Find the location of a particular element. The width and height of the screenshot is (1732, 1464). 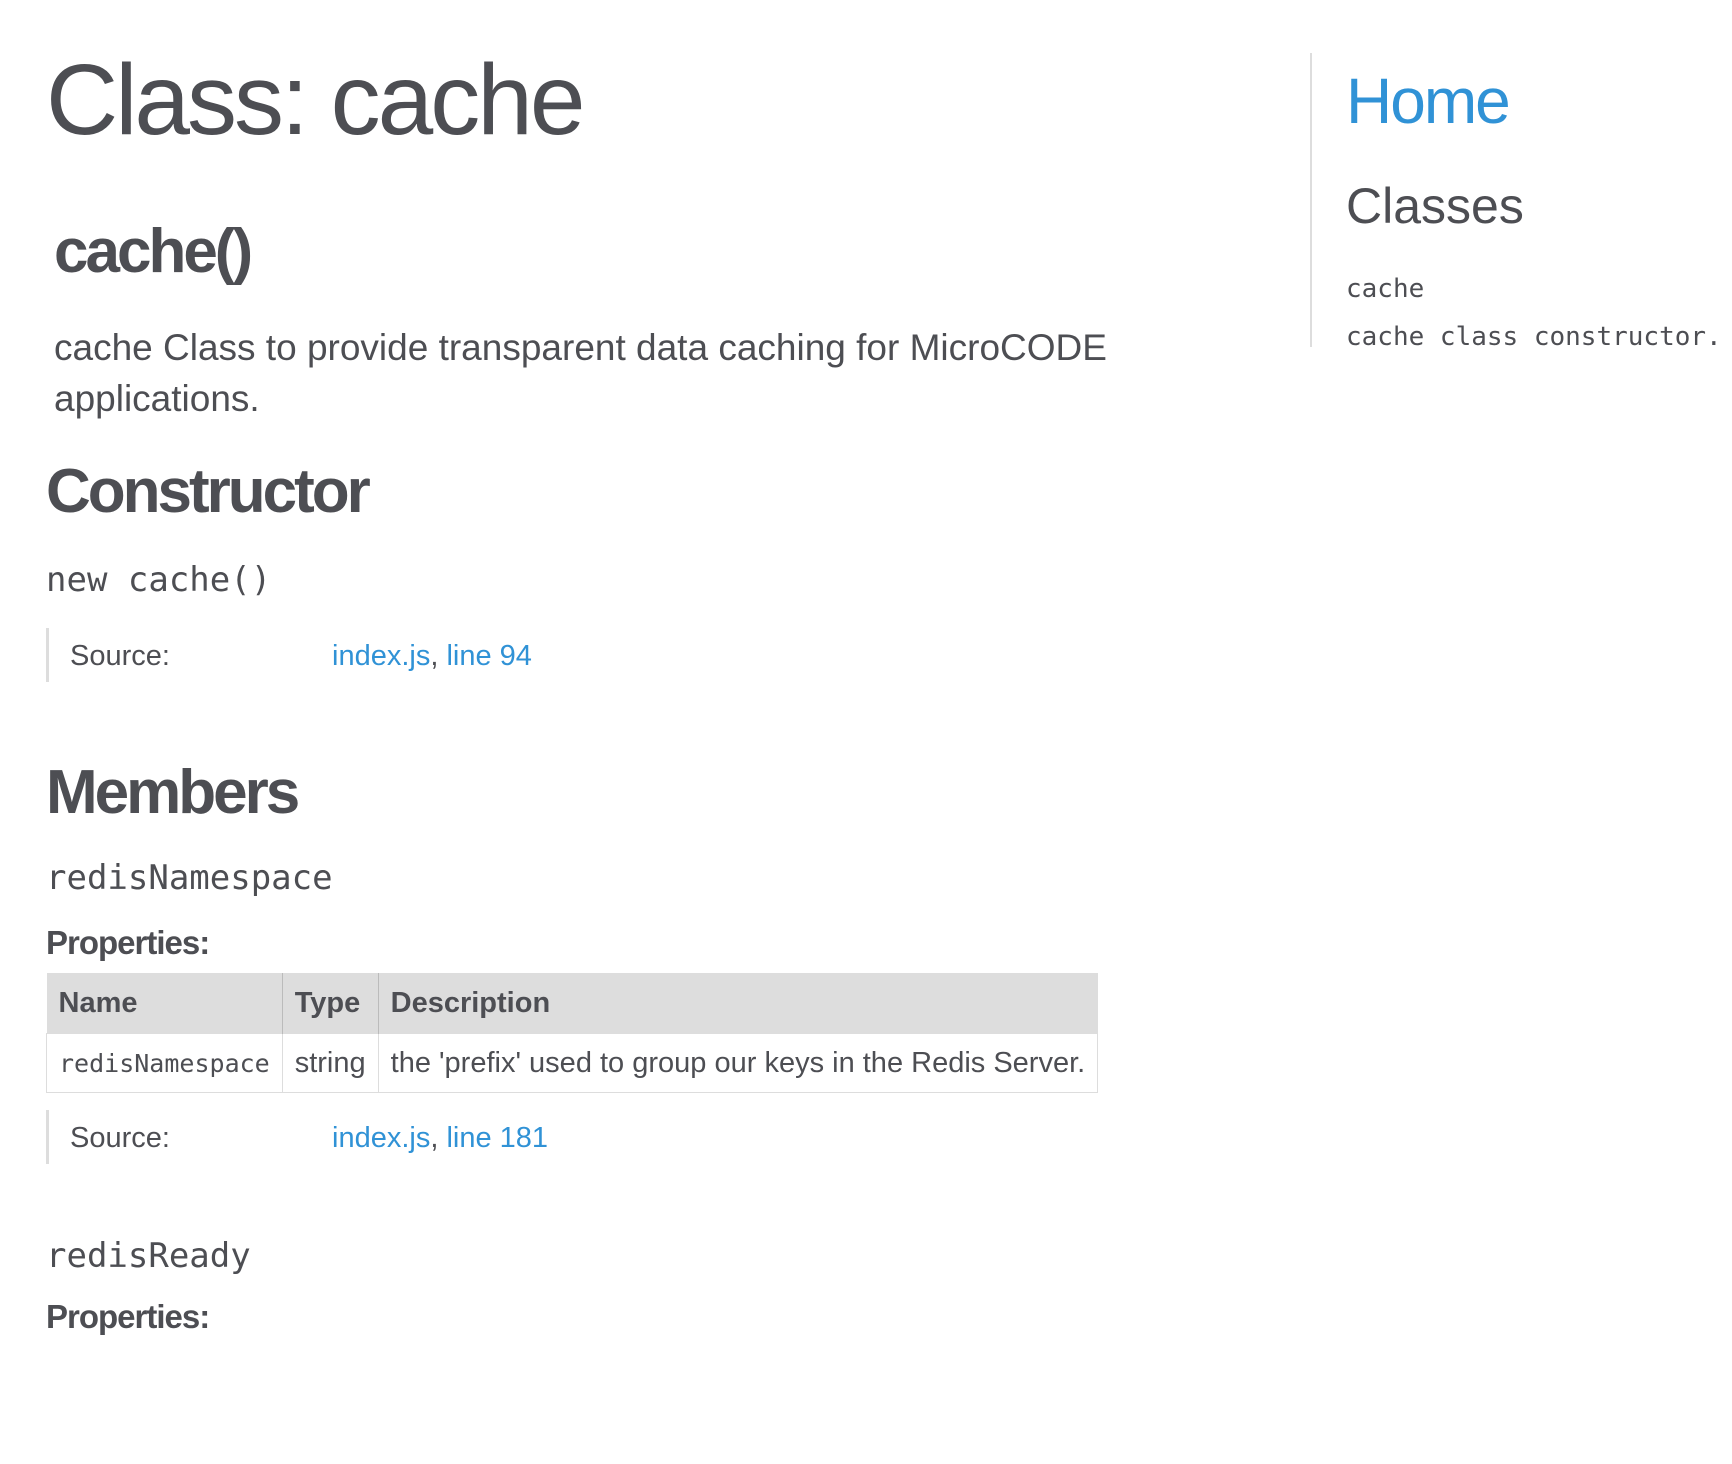

constructor-heading: Constructor is located at coordinates (208, 491).